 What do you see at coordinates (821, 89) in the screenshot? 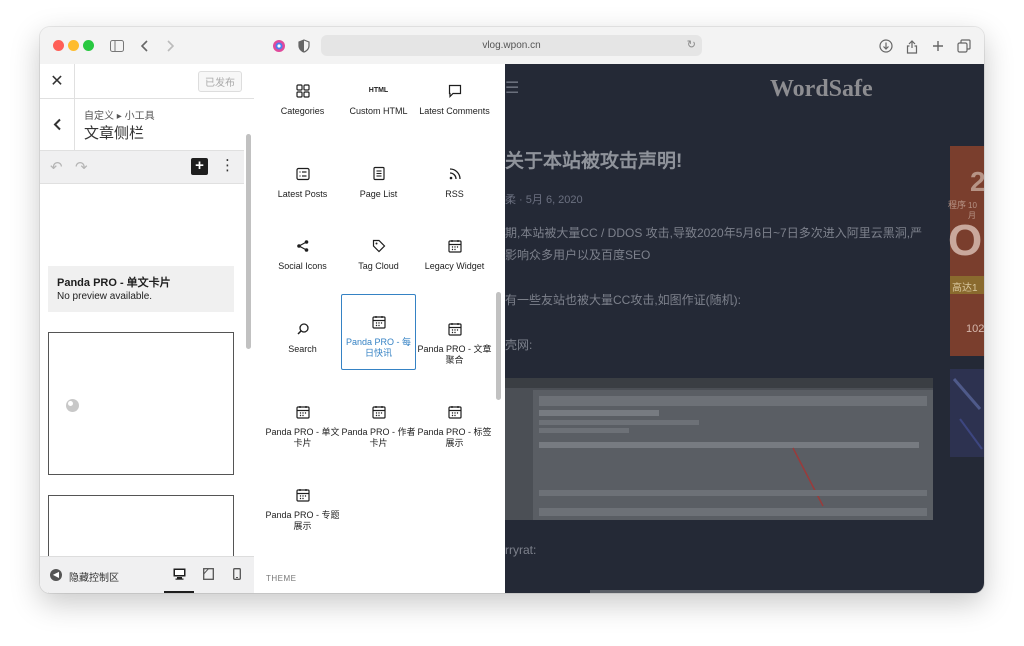
I see `site-title: WordSafe` at bounding box center [821, 89].